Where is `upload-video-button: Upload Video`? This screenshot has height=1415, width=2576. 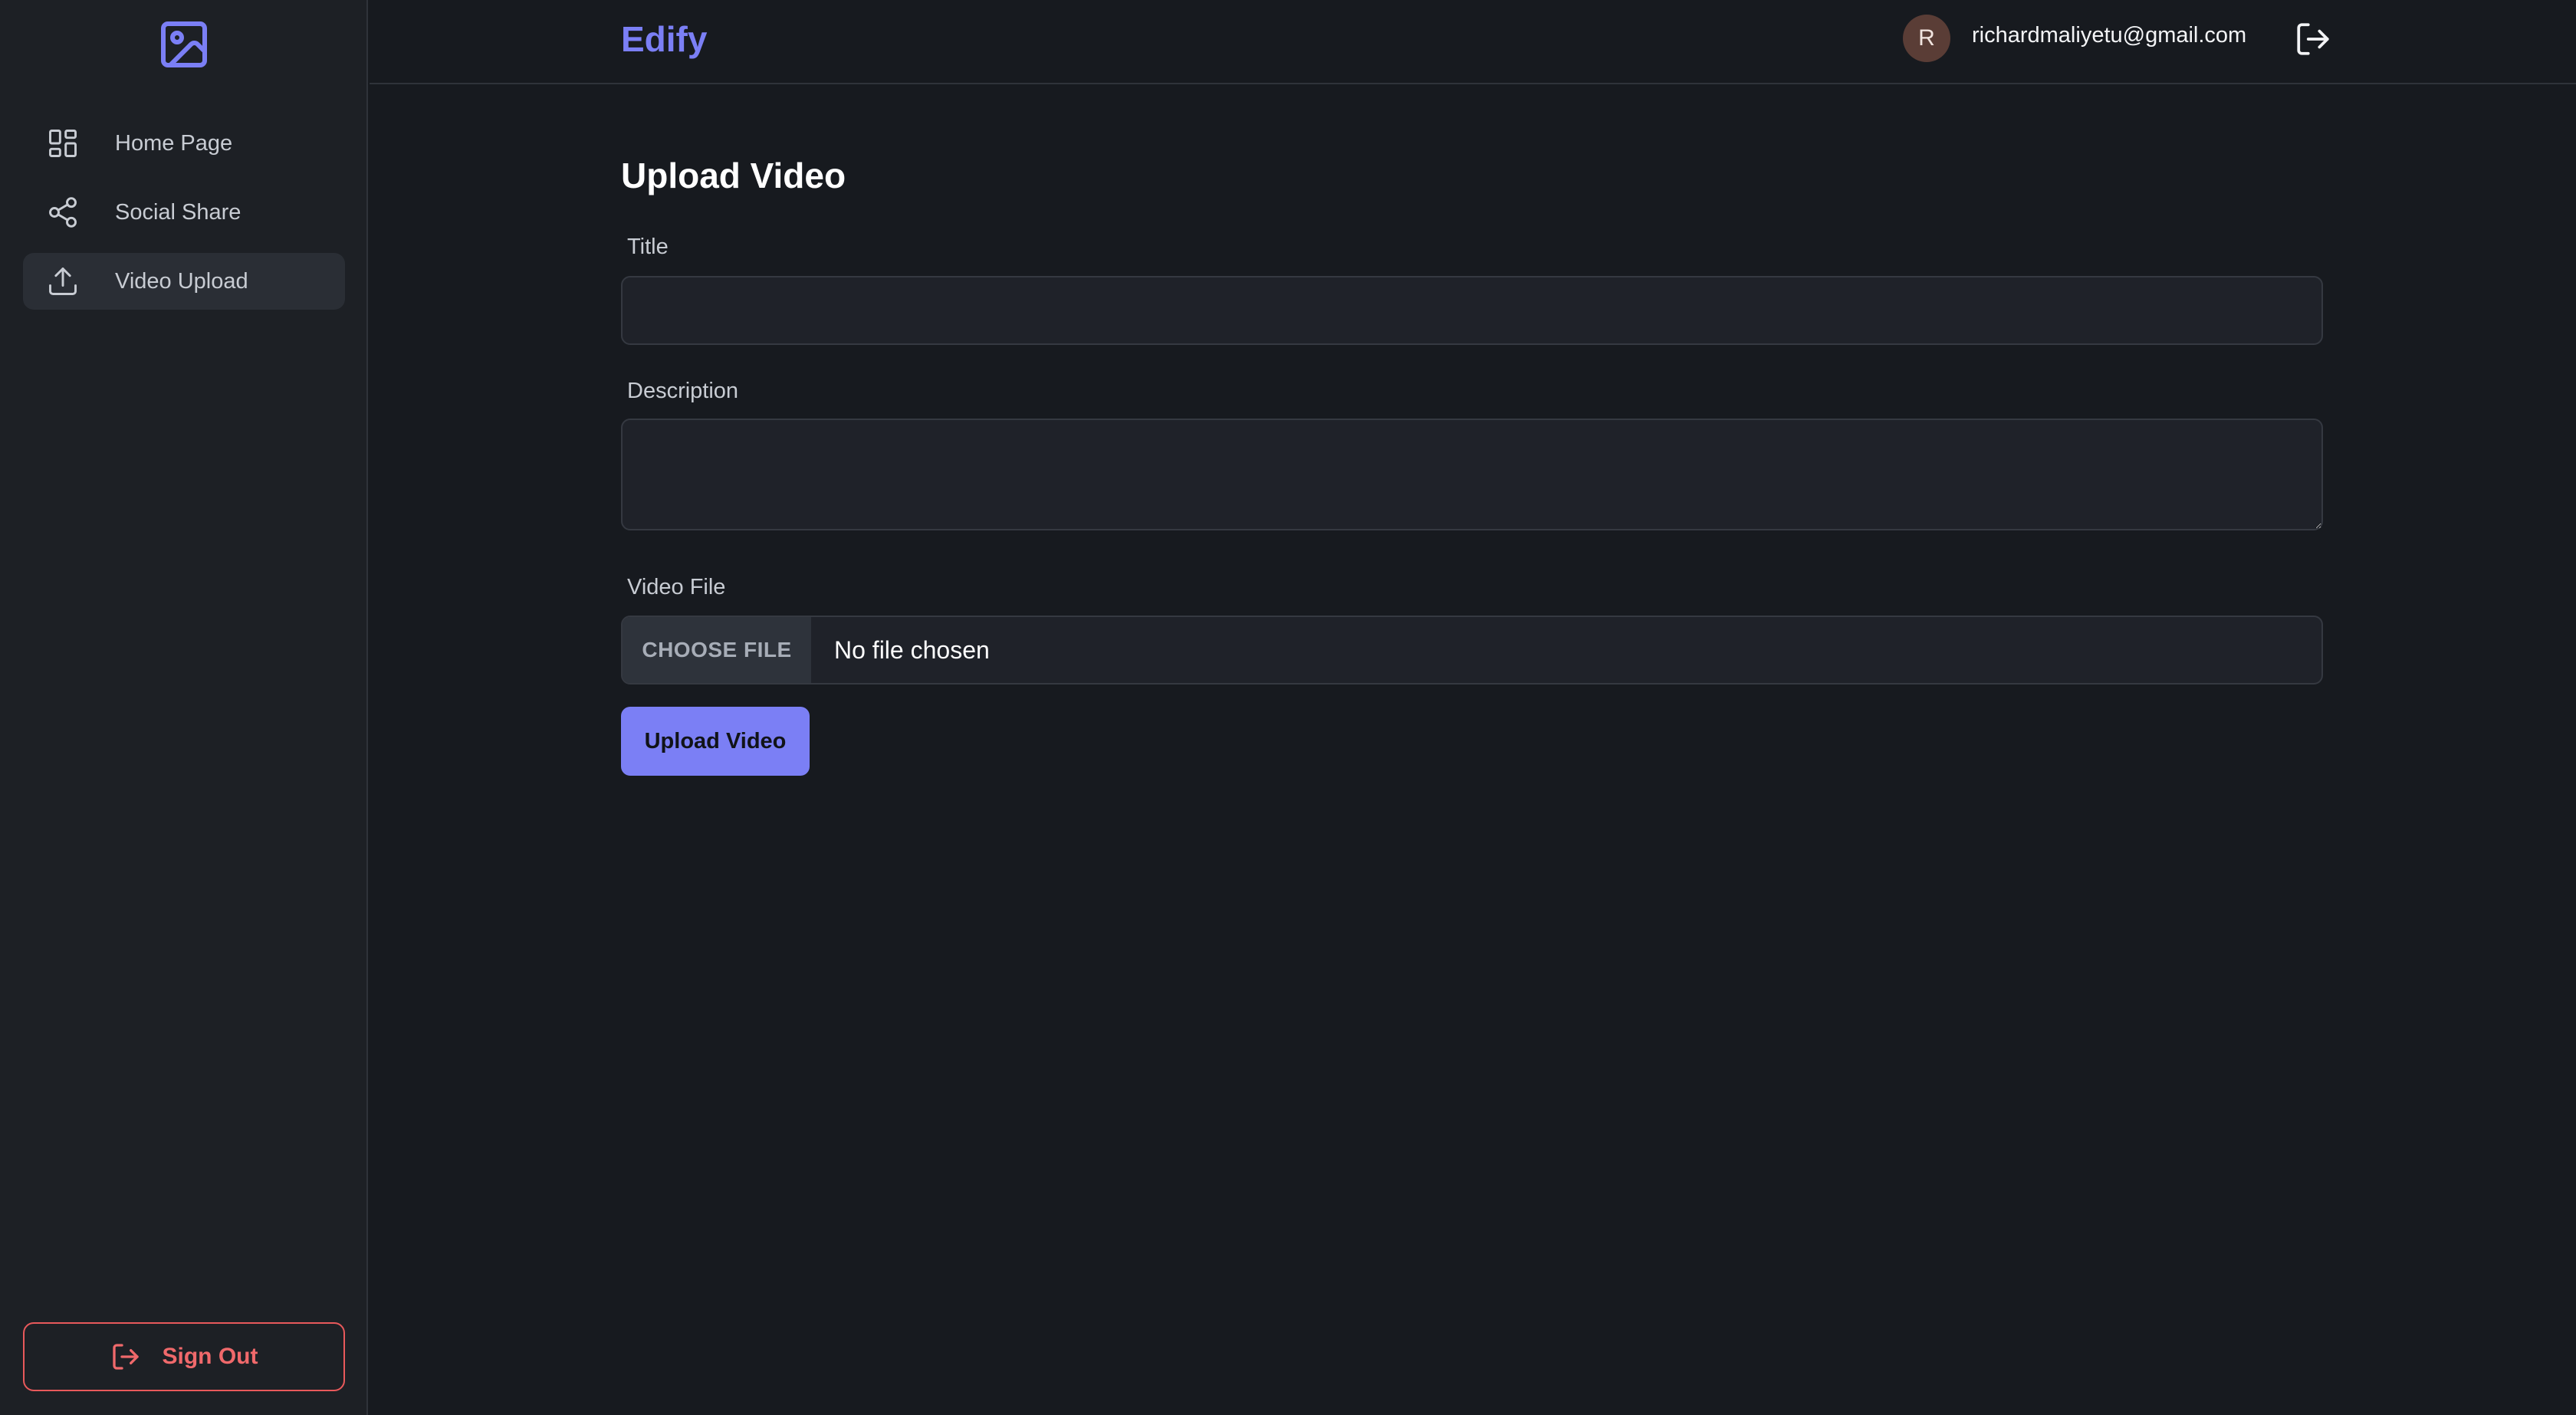 upload-video-button: Upload Video is located at coordinates (715, 741).